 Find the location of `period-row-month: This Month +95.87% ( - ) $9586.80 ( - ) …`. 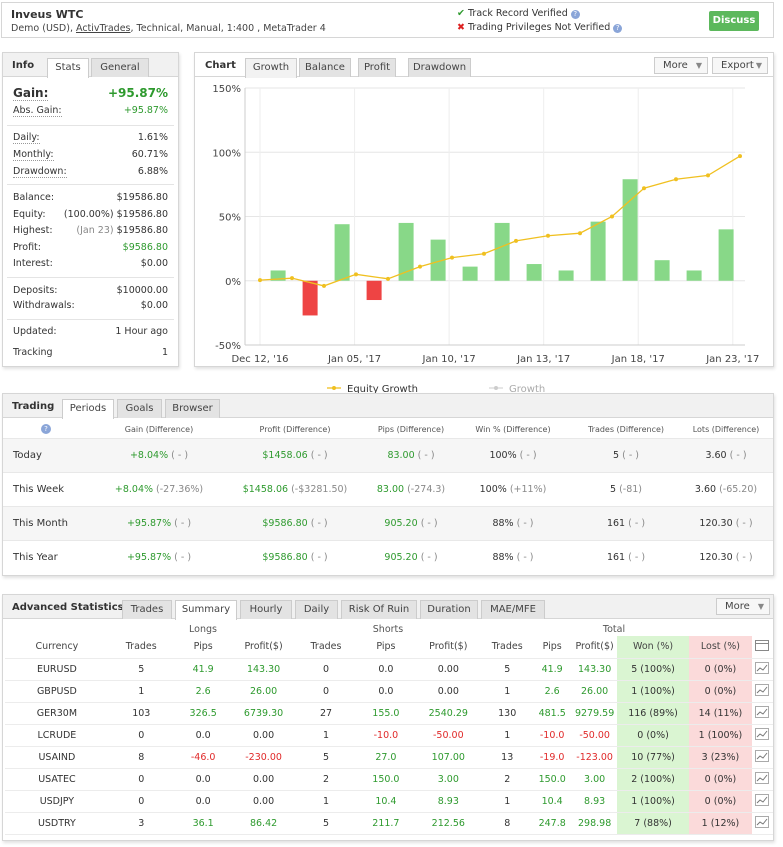

period-row-month: This Month +95.87% ( - ) $9586.80 ( - ) … is located at coordinates (388, 523).